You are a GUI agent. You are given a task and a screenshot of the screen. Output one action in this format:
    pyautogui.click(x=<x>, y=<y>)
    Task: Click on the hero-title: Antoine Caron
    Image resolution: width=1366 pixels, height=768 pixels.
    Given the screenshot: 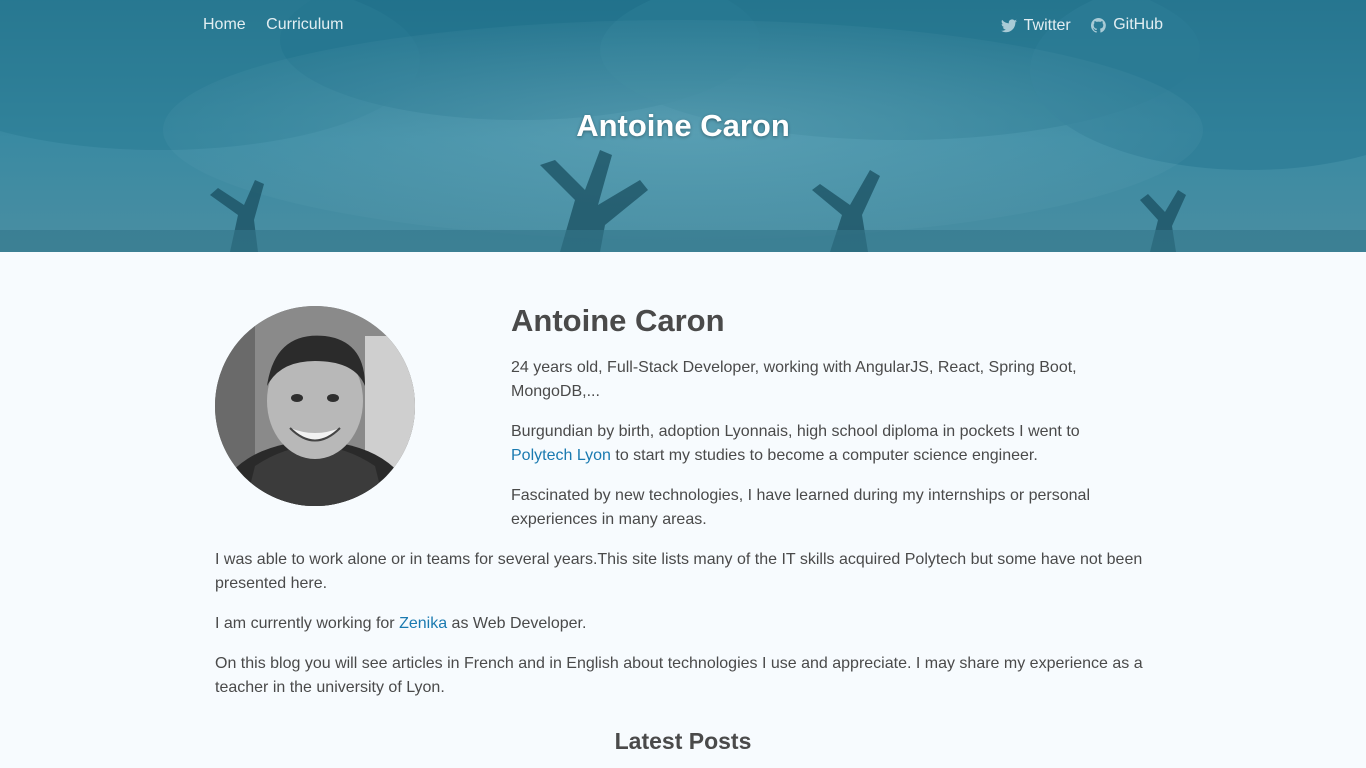 What is the action you would take?
    pyautogui.click(x=683, y=125)
    